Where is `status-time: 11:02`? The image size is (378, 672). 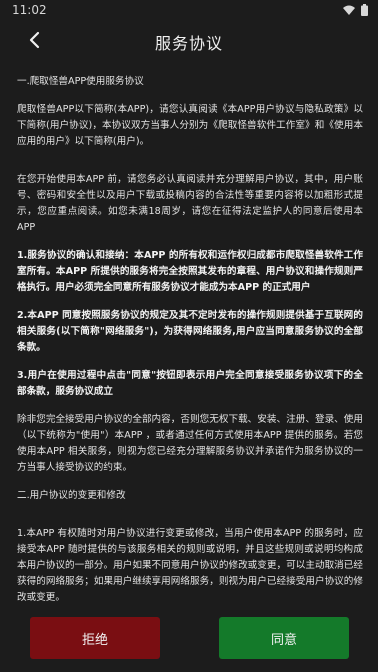 status-time: 11:02 is located at coordinates (29, 10).